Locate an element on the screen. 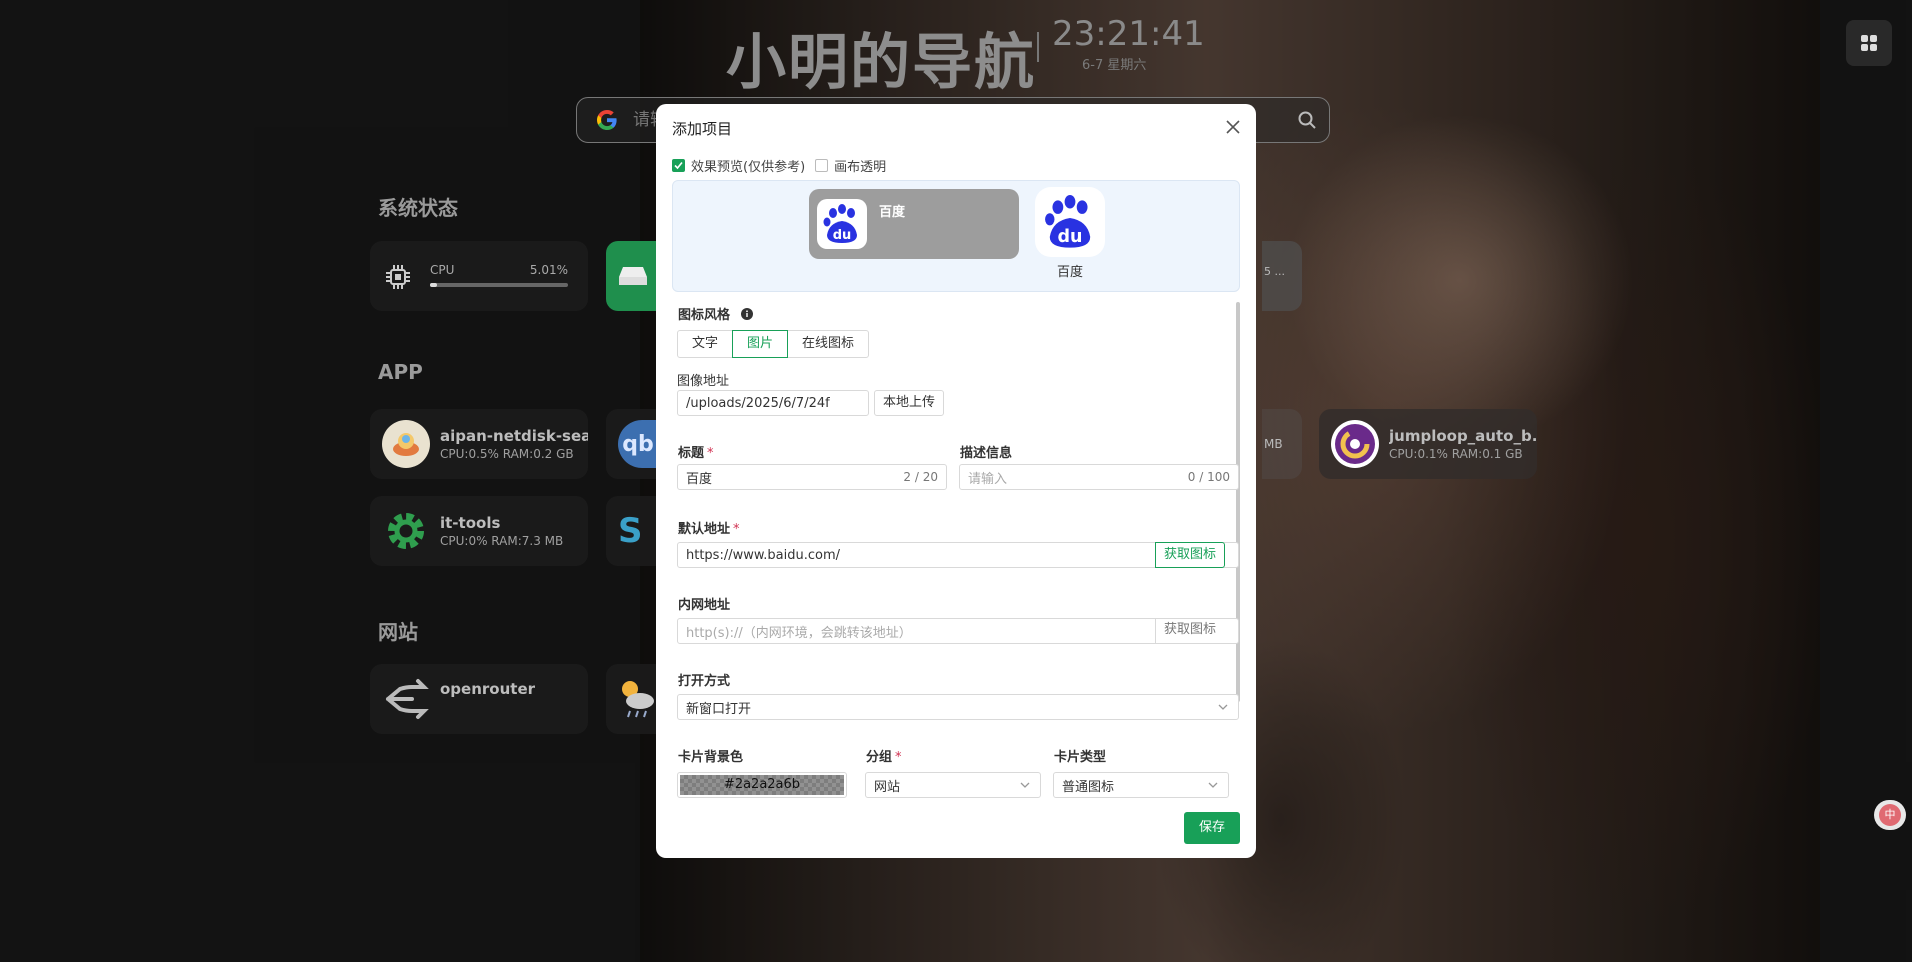  cpu-label: CPU is located at coordinates (442, 270).